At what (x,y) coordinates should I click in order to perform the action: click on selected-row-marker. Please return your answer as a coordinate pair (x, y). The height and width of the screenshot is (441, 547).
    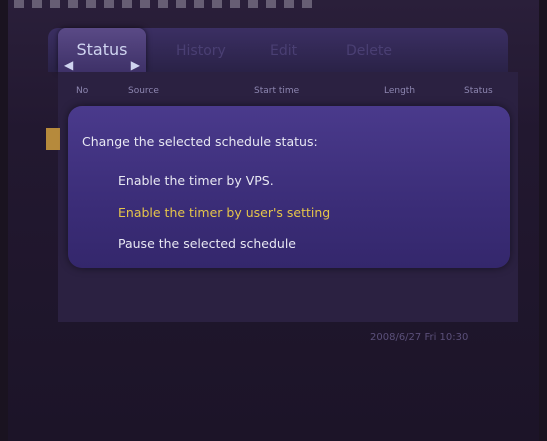
    Looking at the image, I should click on (53, 139).